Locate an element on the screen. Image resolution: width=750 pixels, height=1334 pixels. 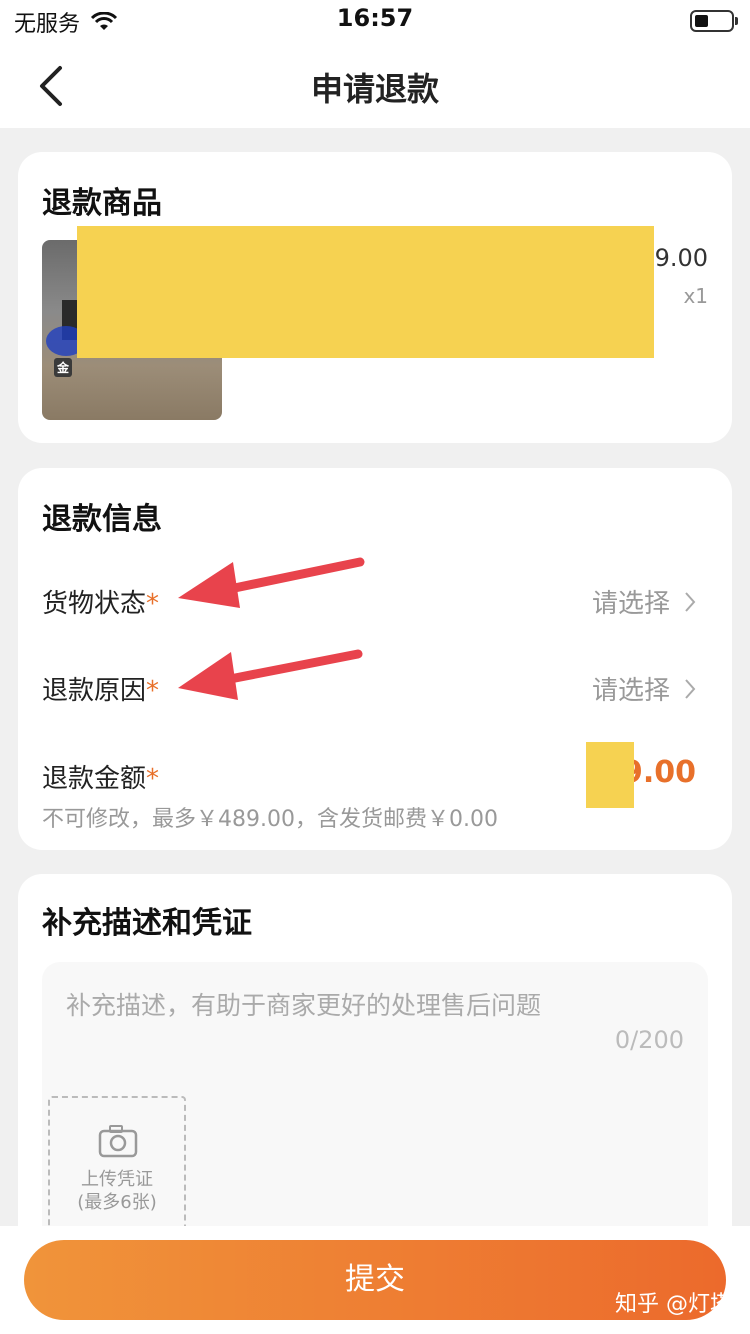
nav-bar: 申请退款 is located at coordinates (375, 86).